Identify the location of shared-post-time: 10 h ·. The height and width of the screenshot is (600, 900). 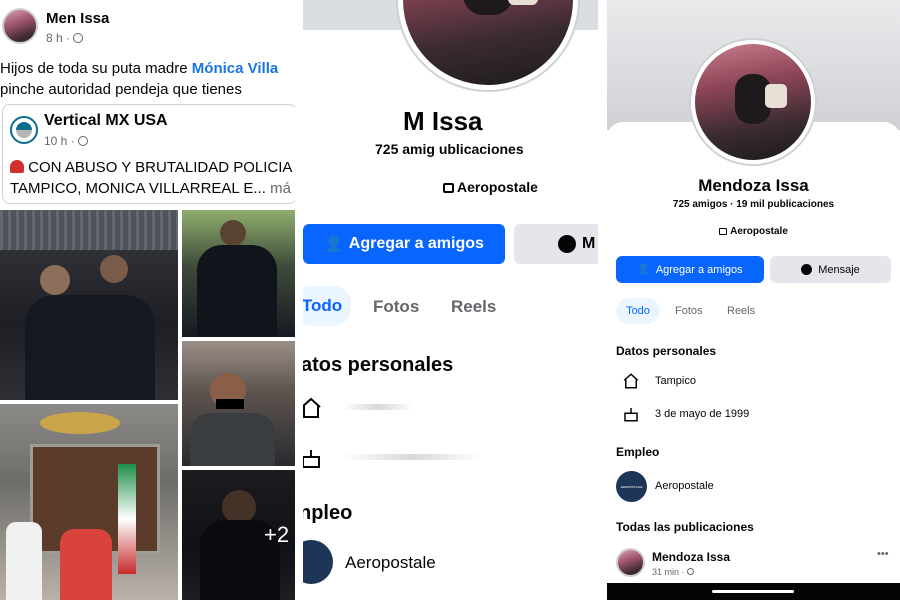
(66, 141).